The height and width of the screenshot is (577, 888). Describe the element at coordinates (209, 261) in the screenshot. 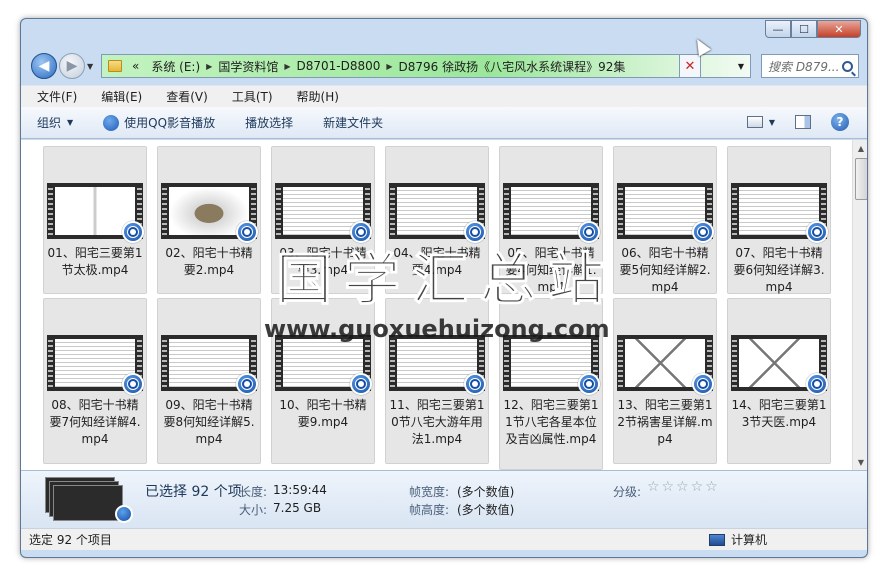

I see `file-name: 02、阳宅十书精要2.mp4` at that location.